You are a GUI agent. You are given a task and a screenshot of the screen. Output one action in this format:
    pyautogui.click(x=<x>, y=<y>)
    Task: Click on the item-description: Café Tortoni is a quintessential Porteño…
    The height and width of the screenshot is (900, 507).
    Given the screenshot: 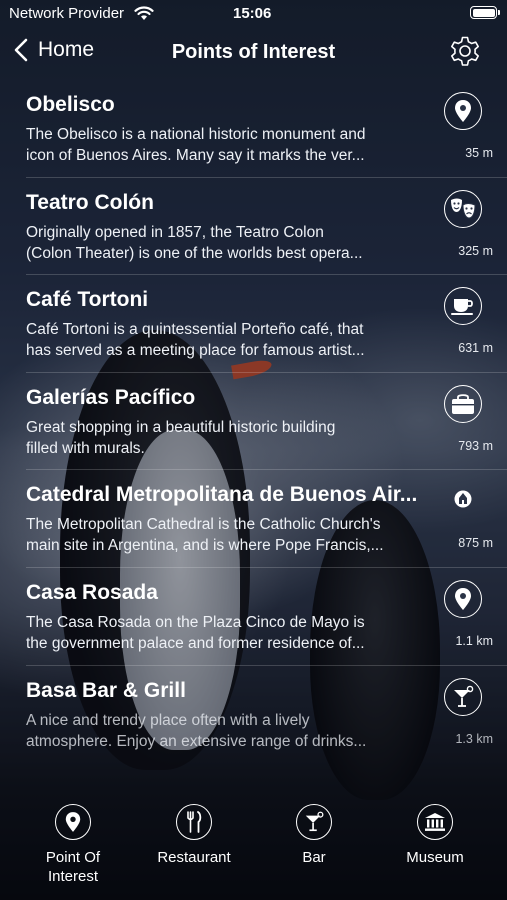 What is the action you would take?
    pyautogui.click(x=222, y=340)
    